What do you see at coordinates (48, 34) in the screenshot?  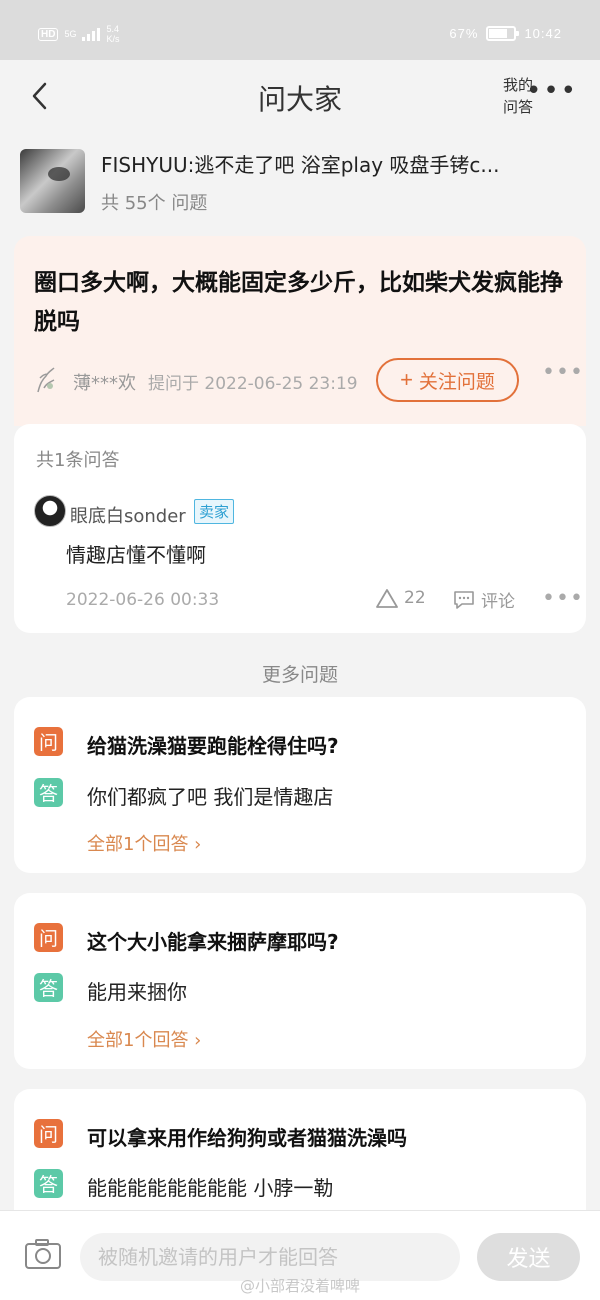 I see `hd-indicator: HD` at bounding box center [48, 34].